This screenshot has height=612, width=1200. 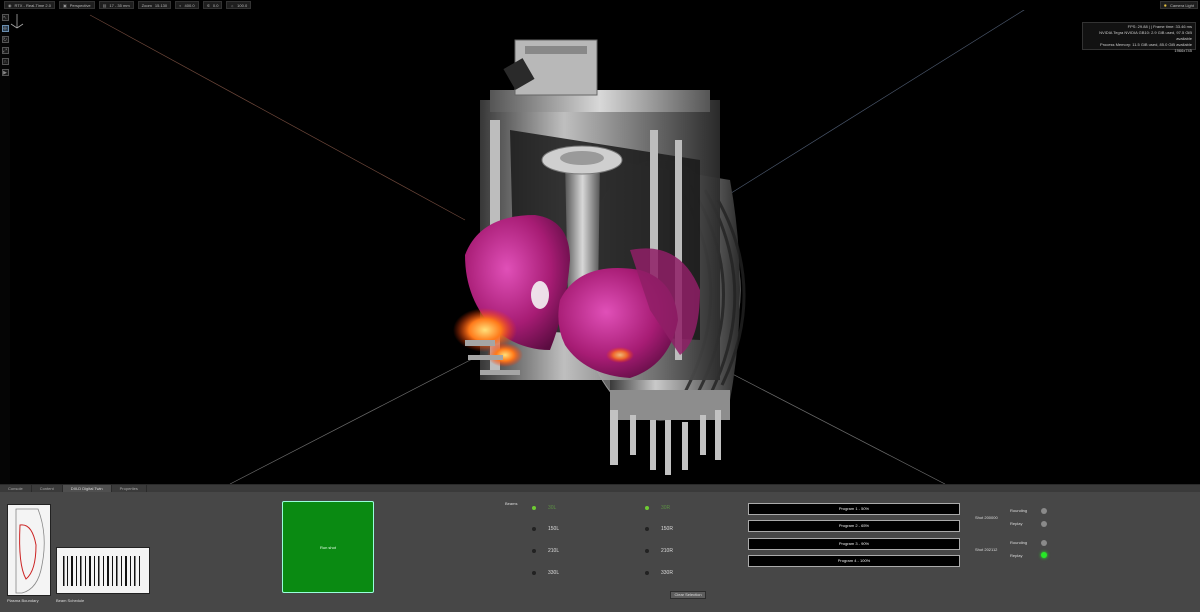 I want to click on run-shot-button: Run shot, so click(x=328, y=547).